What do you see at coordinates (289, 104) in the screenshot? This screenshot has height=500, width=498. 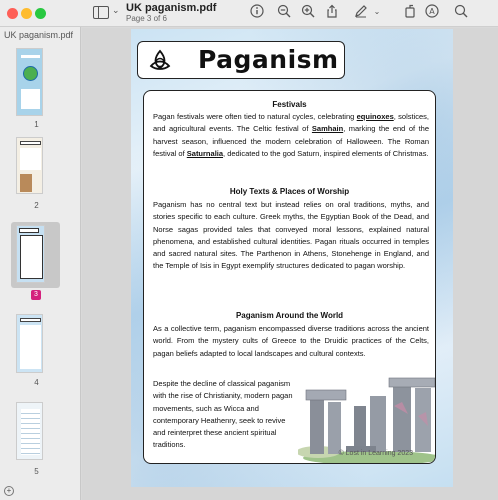 I see `section-heading: Festivals` at bounding box center [289, 104].